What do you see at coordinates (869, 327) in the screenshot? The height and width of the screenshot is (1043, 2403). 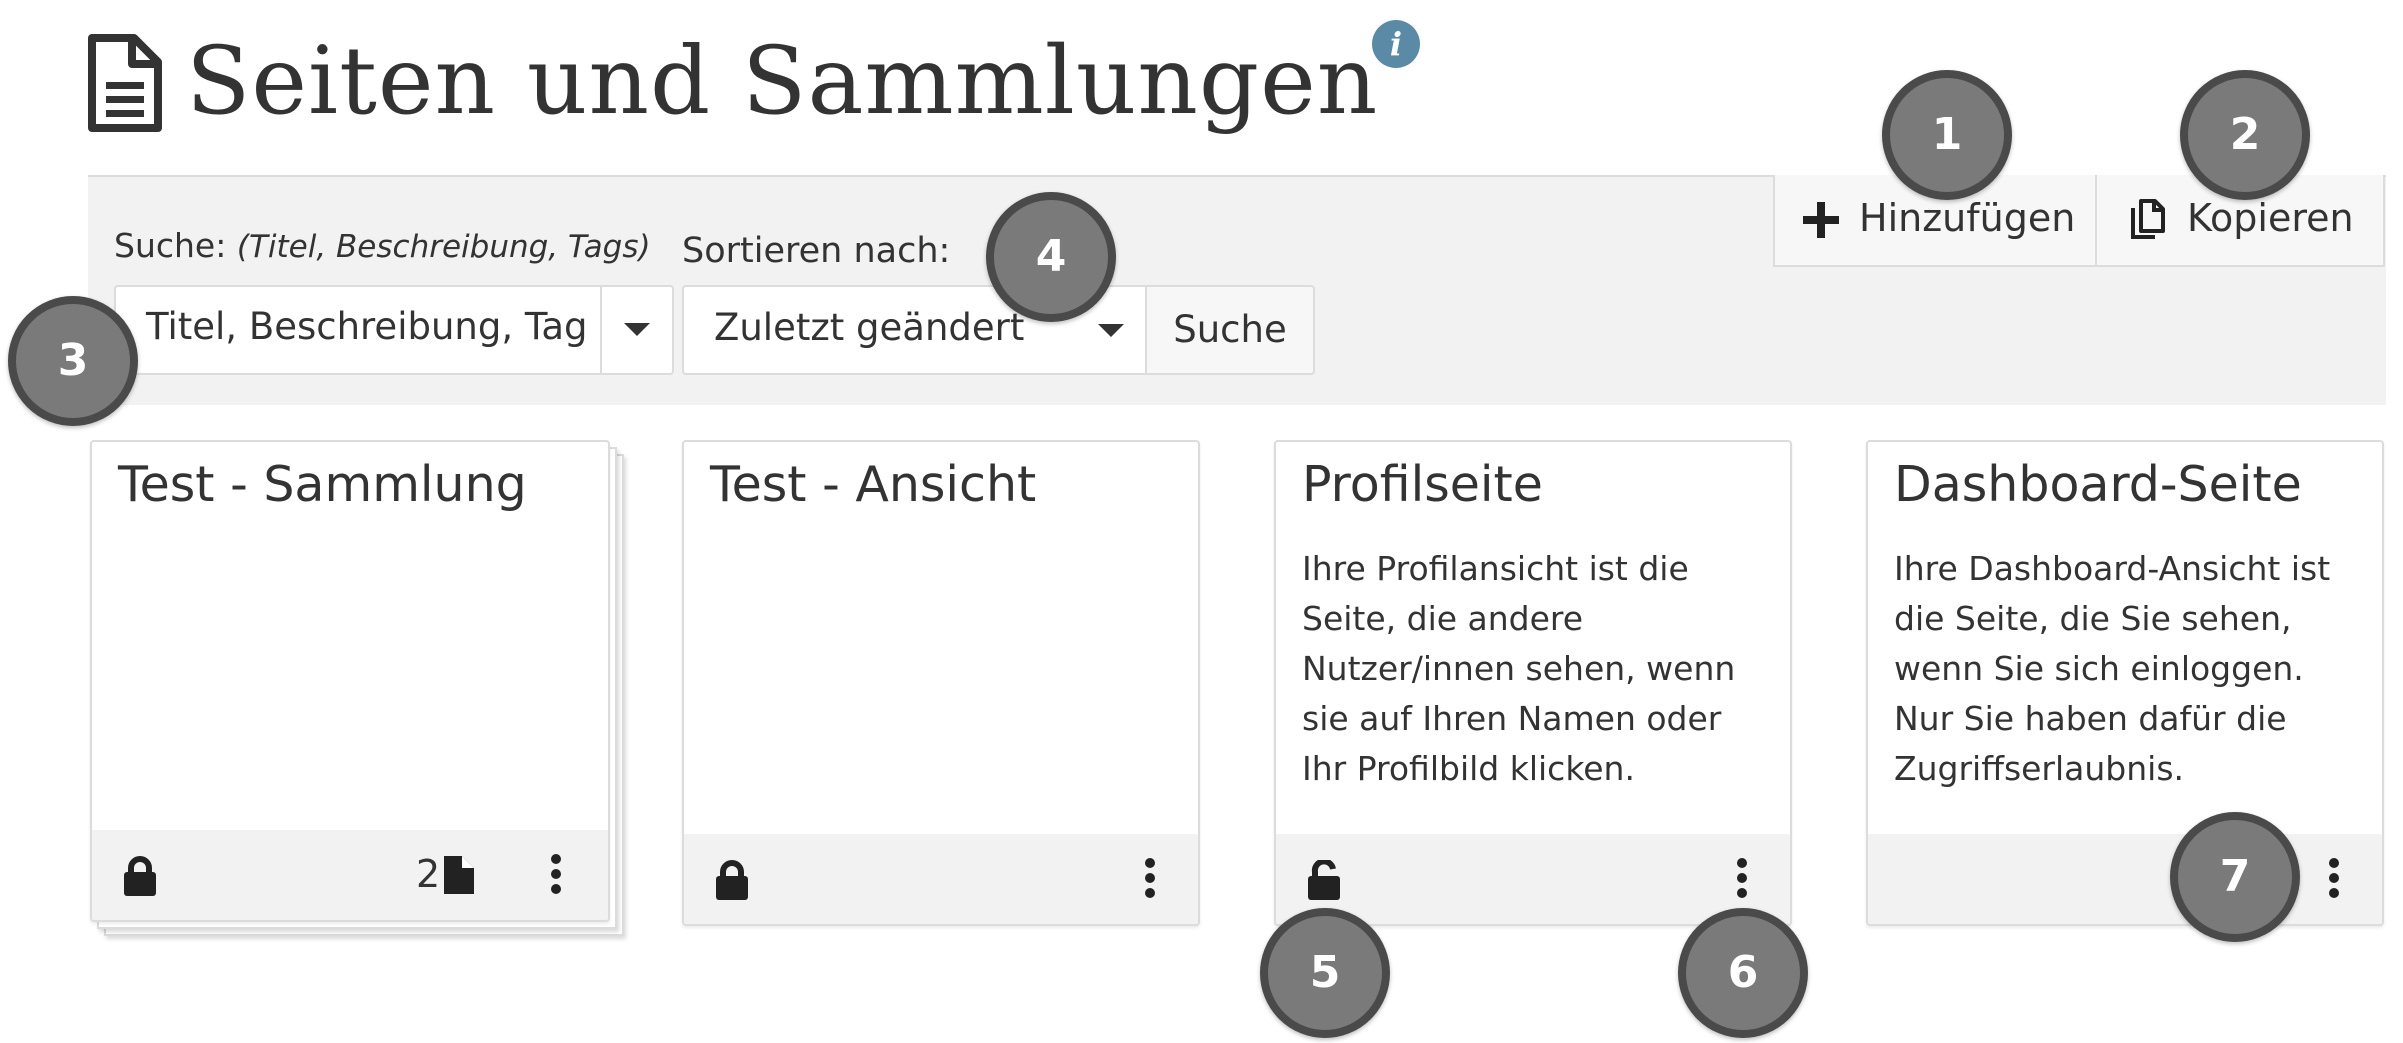 I see `sort-select-value: Zuletzt geändert` at bounding box center [869, 327].